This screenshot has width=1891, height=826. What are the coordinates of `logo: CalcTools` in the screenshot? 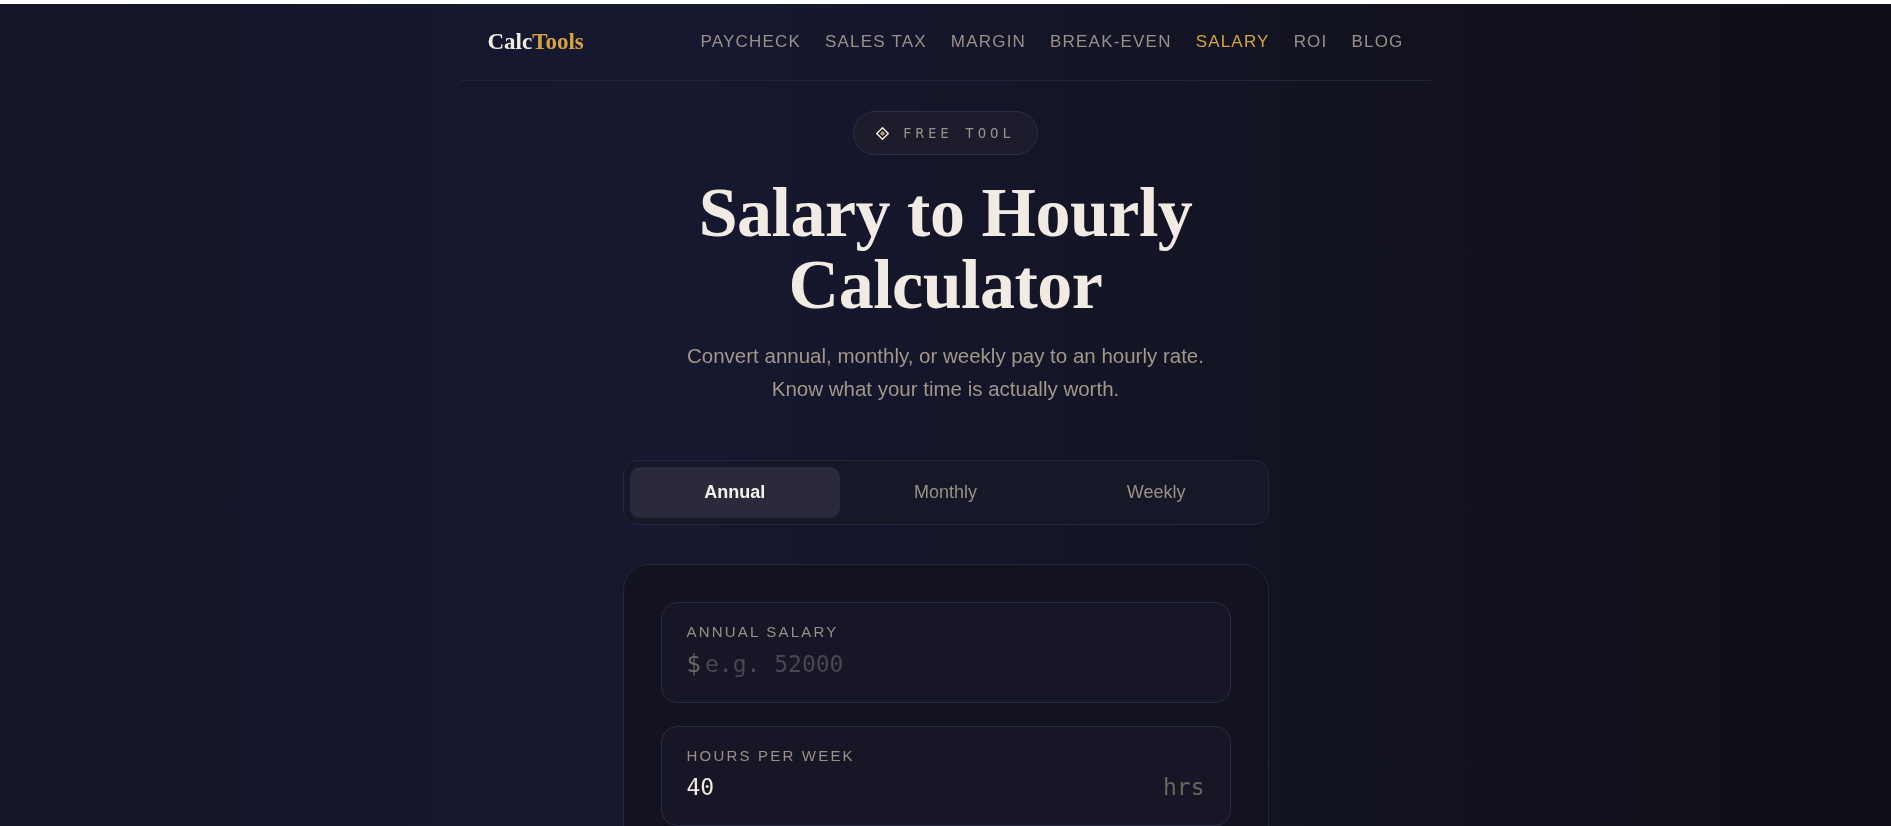 It's located at (535, 42).